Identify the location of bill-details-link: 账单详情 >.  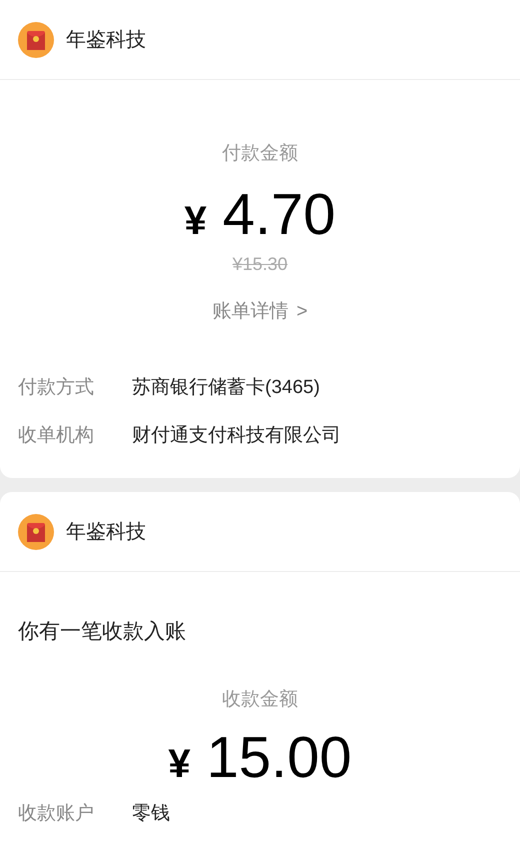
(260, 312).